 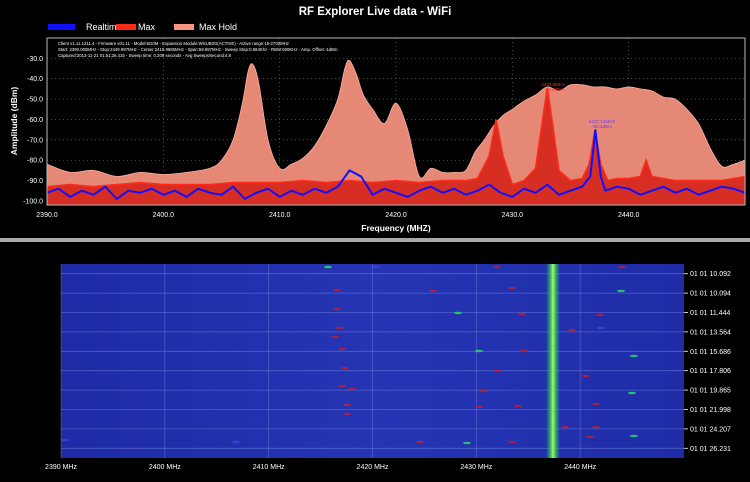 I want to click on y-tick-label: -30.0, so click(x=35, y=59).